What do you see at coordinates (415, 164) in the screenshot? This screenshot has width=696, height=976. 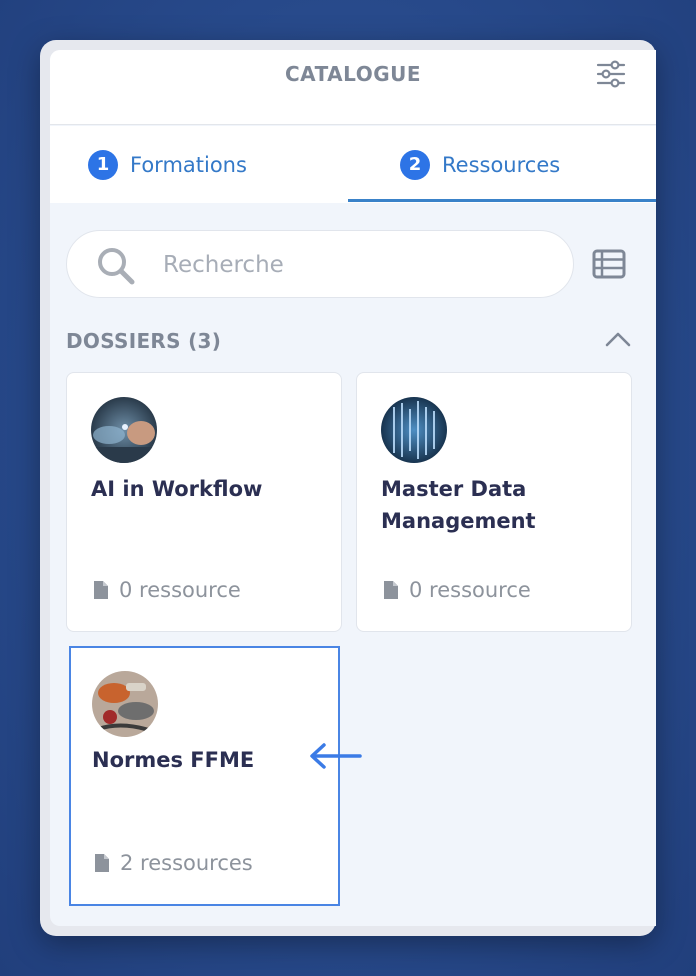 I see `tab-number-badge: 2` at bounding box center [415, 164].